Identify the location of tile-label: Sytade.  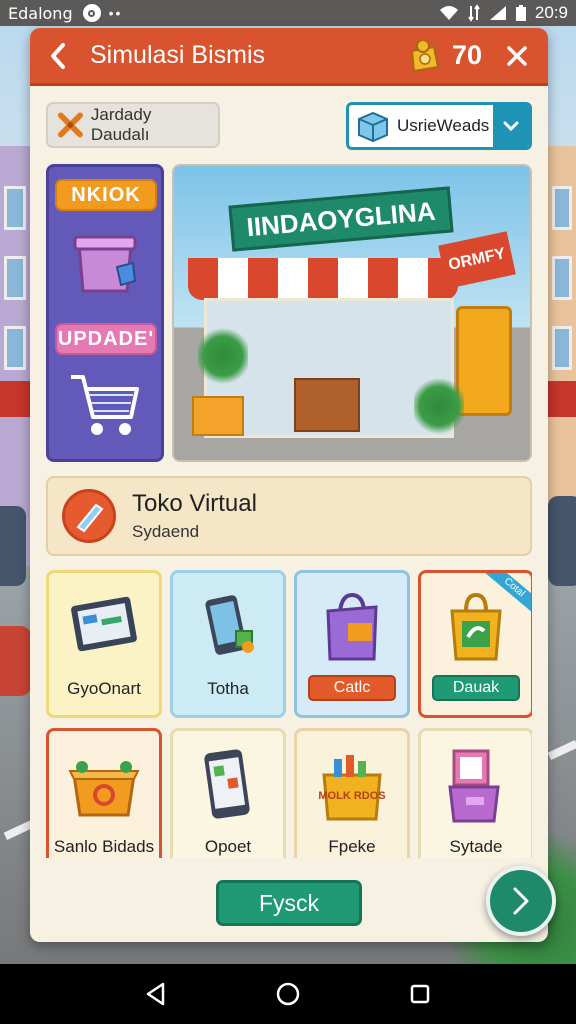
(476, 846).